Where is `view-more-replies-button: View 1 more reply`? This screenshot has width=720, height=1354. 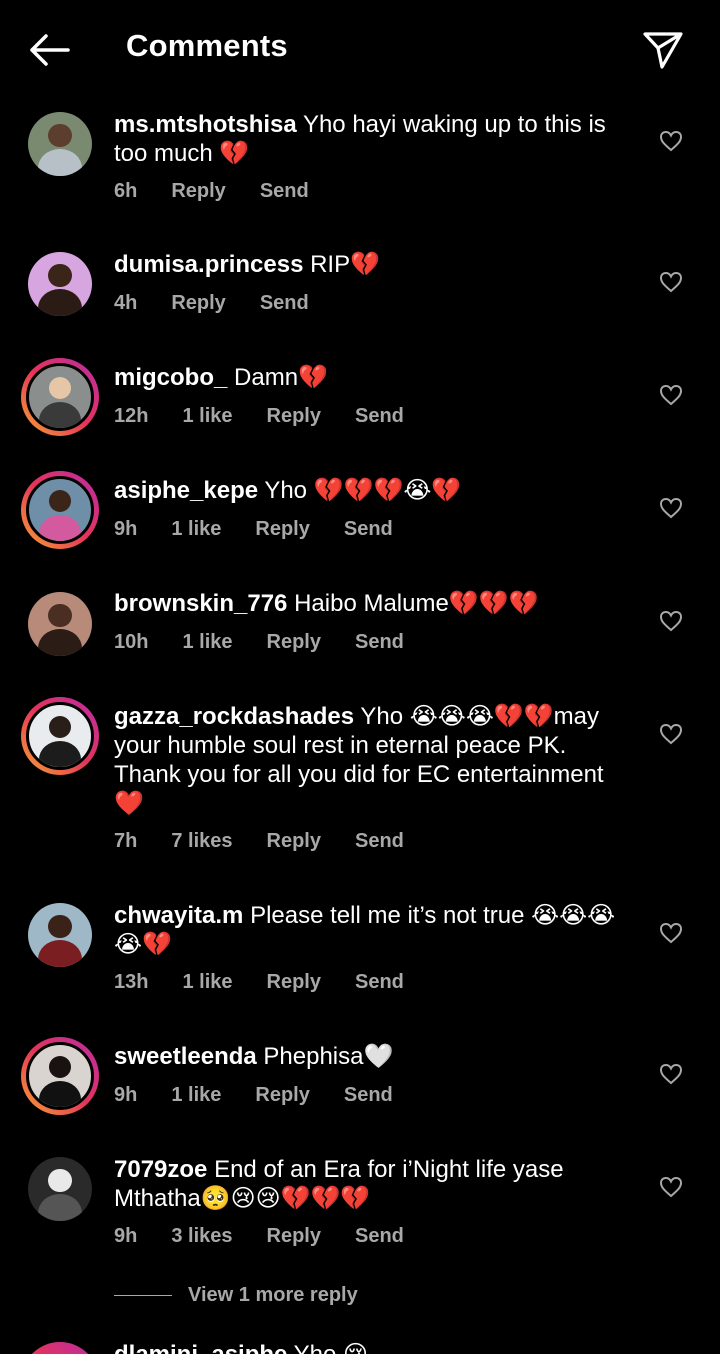
view-more-replies-button: View 1 more reply is located at coordinates (236, 1295).